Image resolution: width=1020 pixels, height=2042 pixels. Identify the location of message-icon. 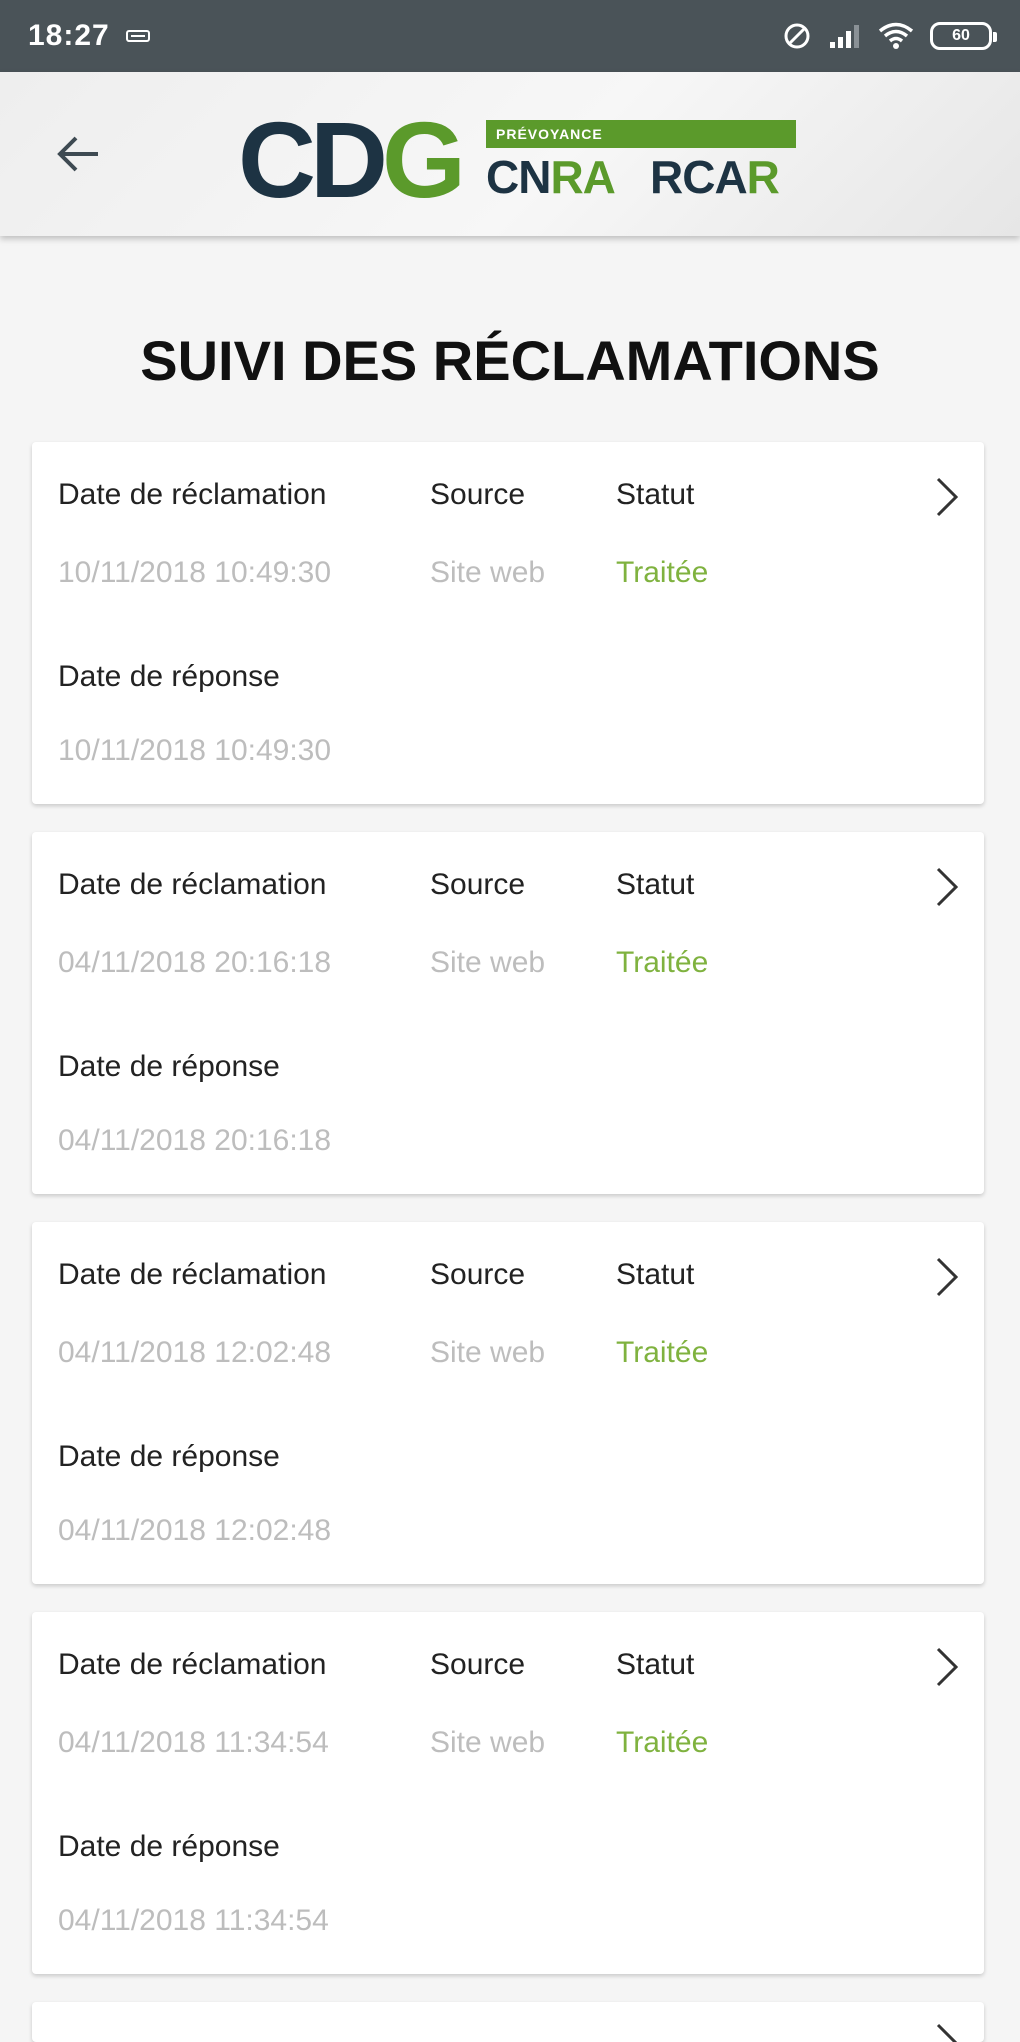
(137, 36).